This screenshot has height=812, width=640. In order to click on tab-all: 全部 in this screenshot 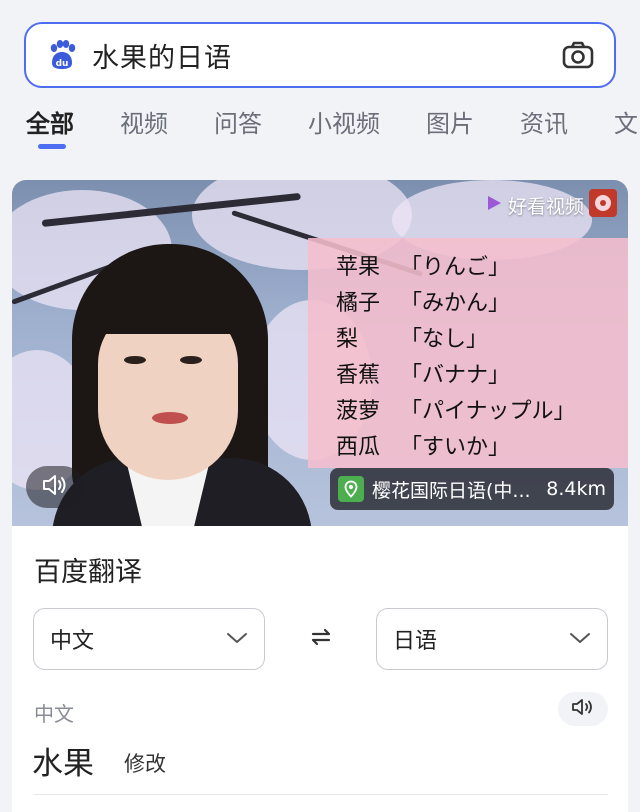, I will do `click(50, 121)`.